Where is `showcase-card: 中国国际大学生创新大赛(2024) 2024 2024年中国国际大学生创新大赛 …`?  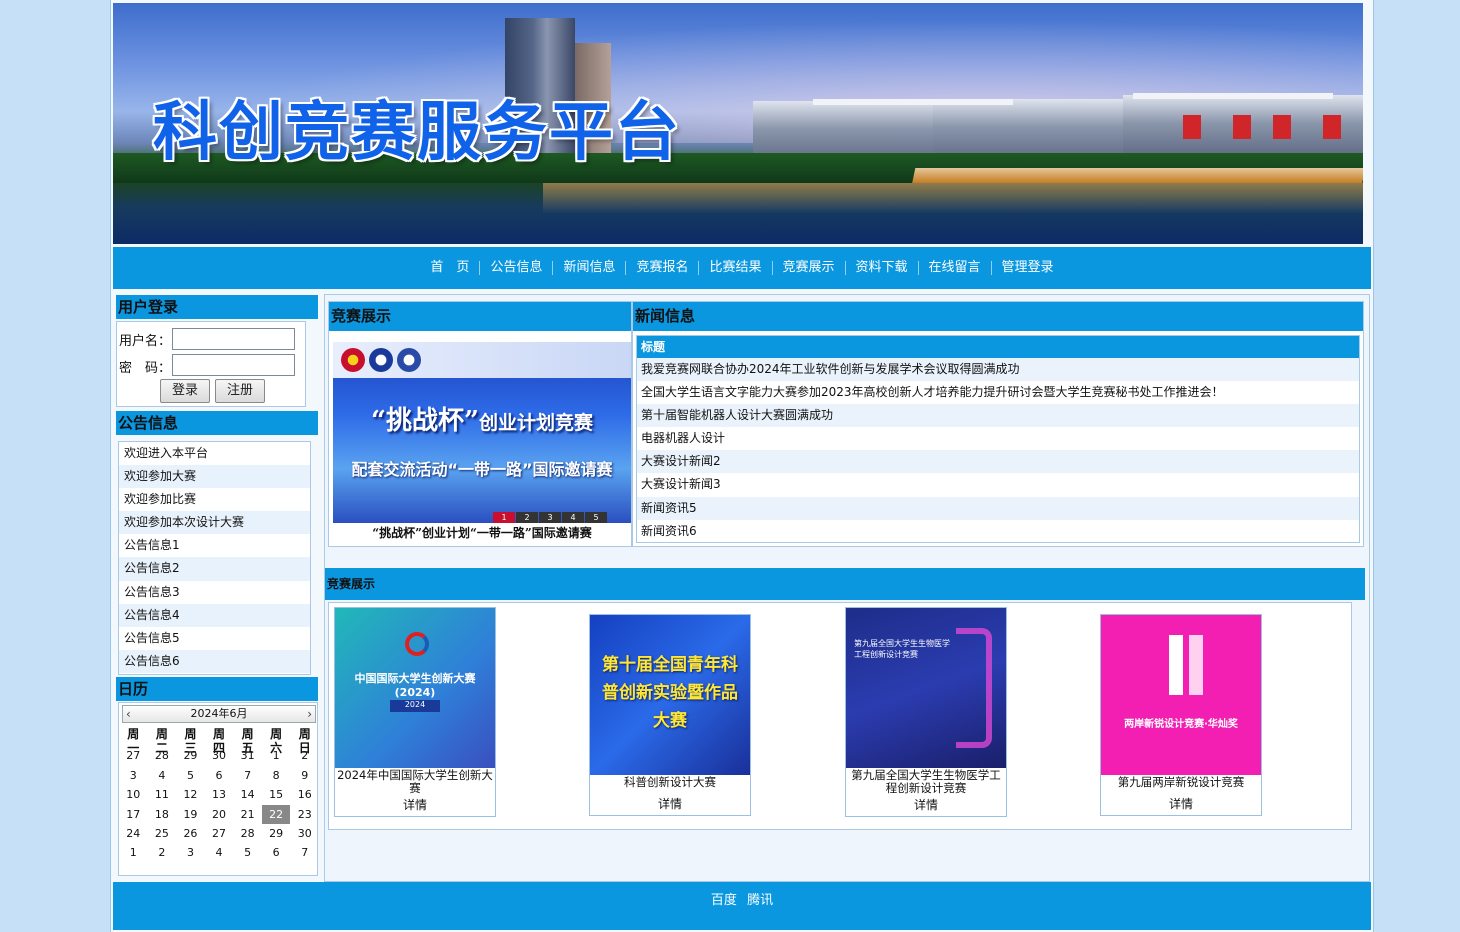
showcase-card: 中国国际大学生创新大赛(2024) 2024 2024年中国国际大学生创新大赛 … is located at coordinates (415, 712).